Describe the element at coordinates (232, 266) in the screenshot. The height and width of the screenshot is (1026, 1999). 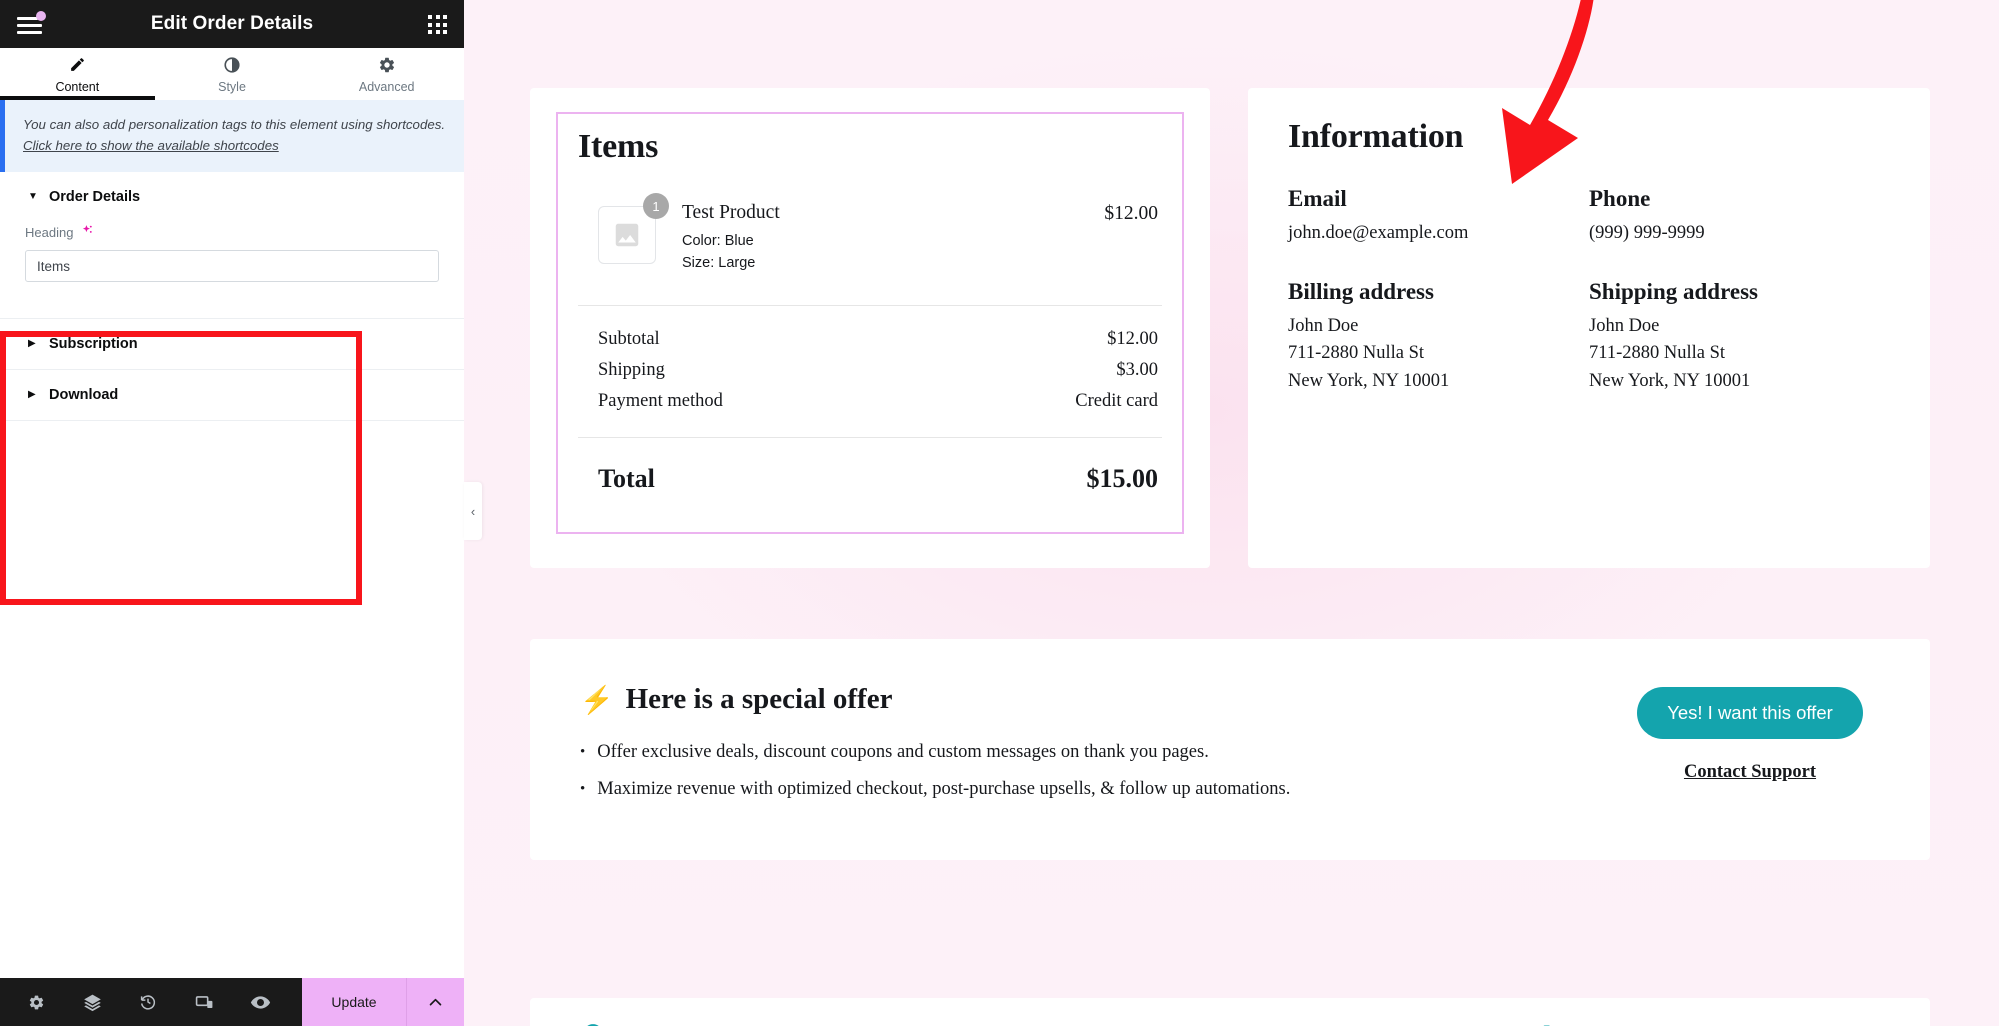
I see `heading-input` at that location.